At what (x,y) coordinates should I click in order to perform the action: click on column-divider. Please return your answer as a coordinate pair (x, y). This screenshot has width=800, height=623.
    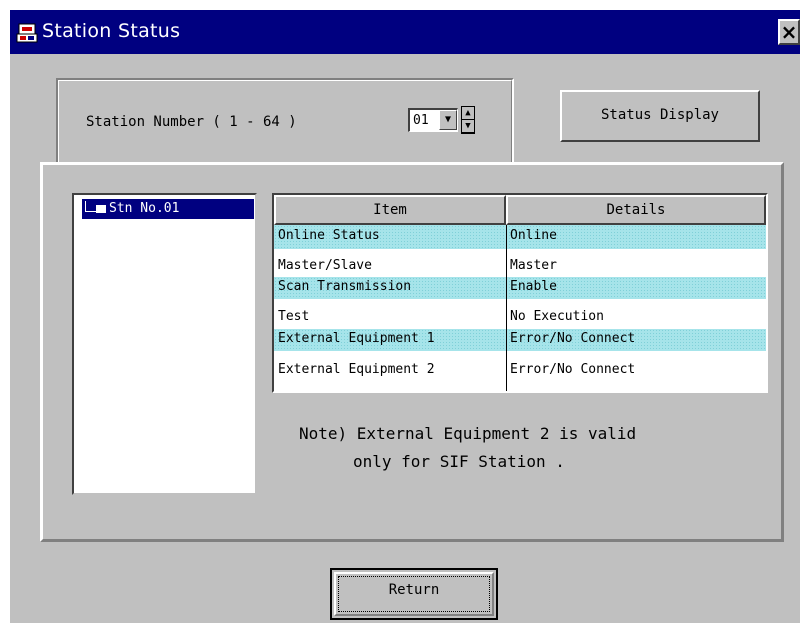
    Looking at the image, I should click on (506, 308).